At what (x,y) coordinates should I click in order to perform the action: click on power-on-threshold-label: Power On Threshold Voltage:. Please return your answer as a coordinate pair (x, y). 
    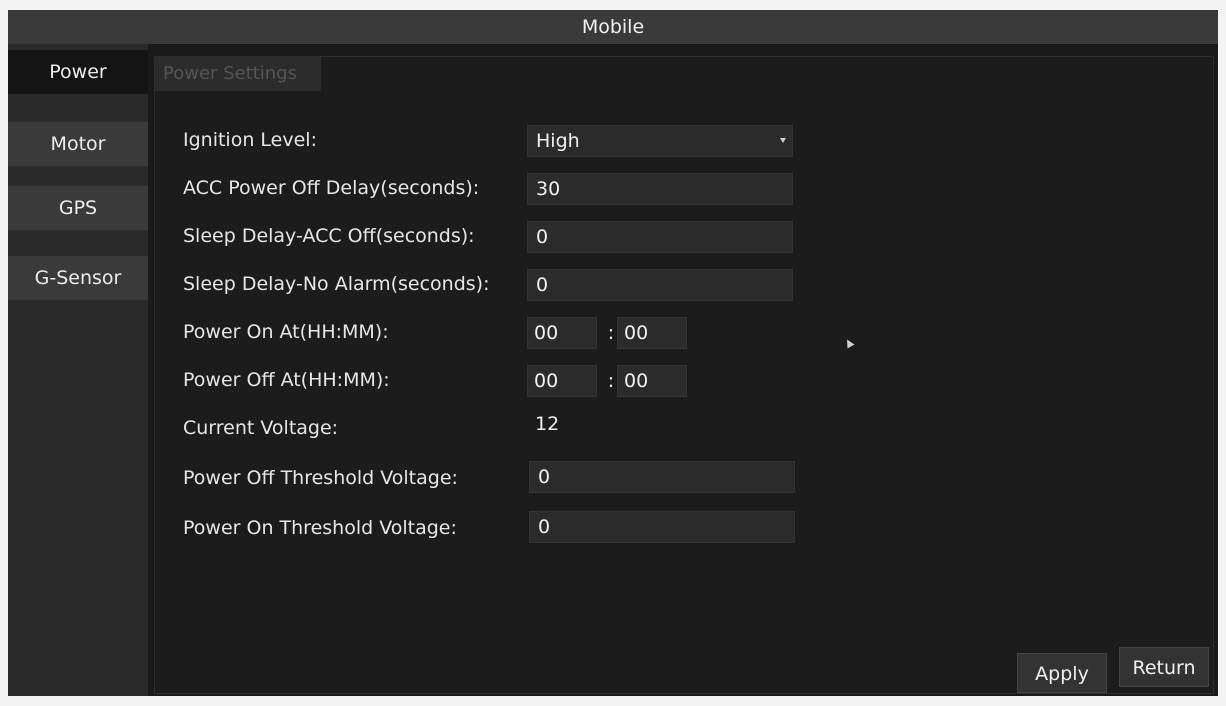
    Looking at the image, I should click on (320, 528).